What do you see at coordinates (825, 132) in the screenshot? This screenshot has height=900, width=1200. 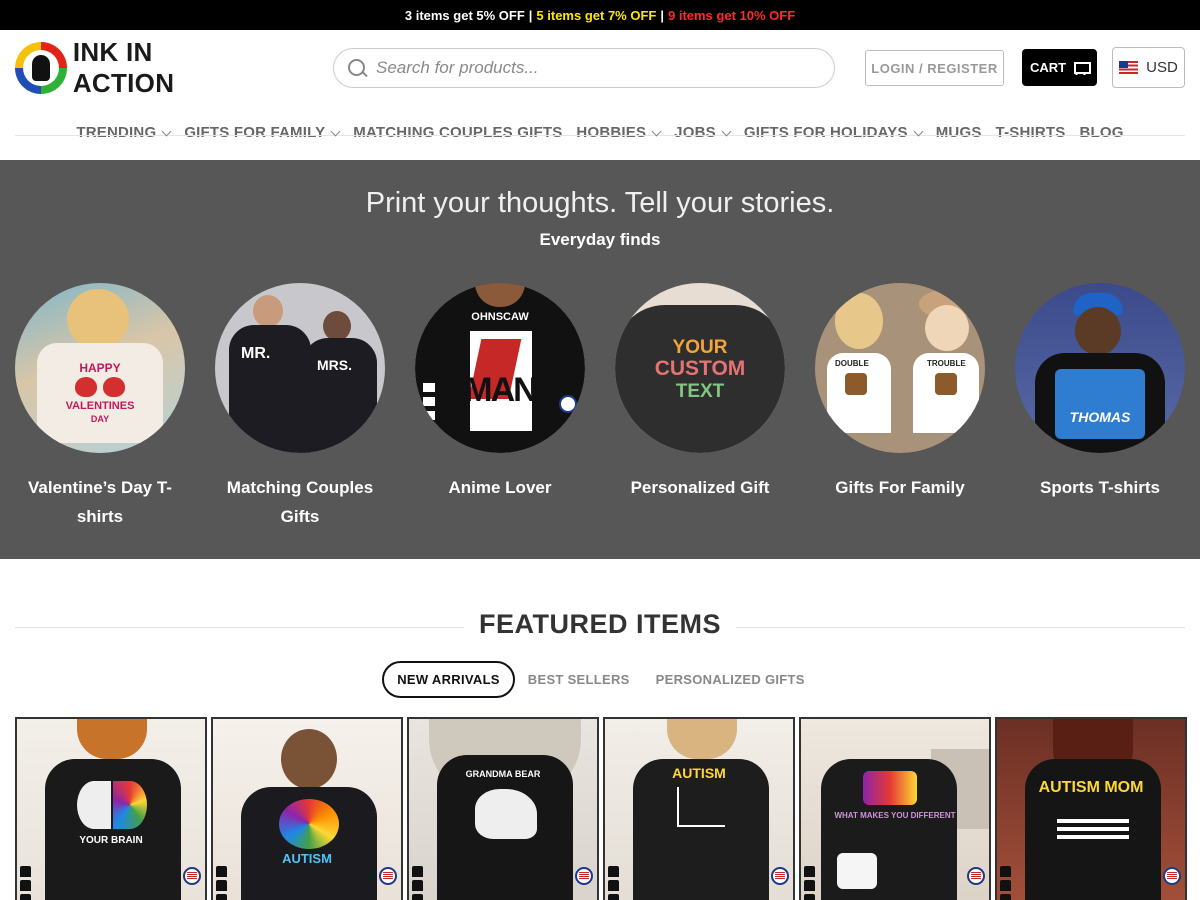 I see `nav-label: GIFTS FOR HOLIDAYS` at bounding box center [825, 132].